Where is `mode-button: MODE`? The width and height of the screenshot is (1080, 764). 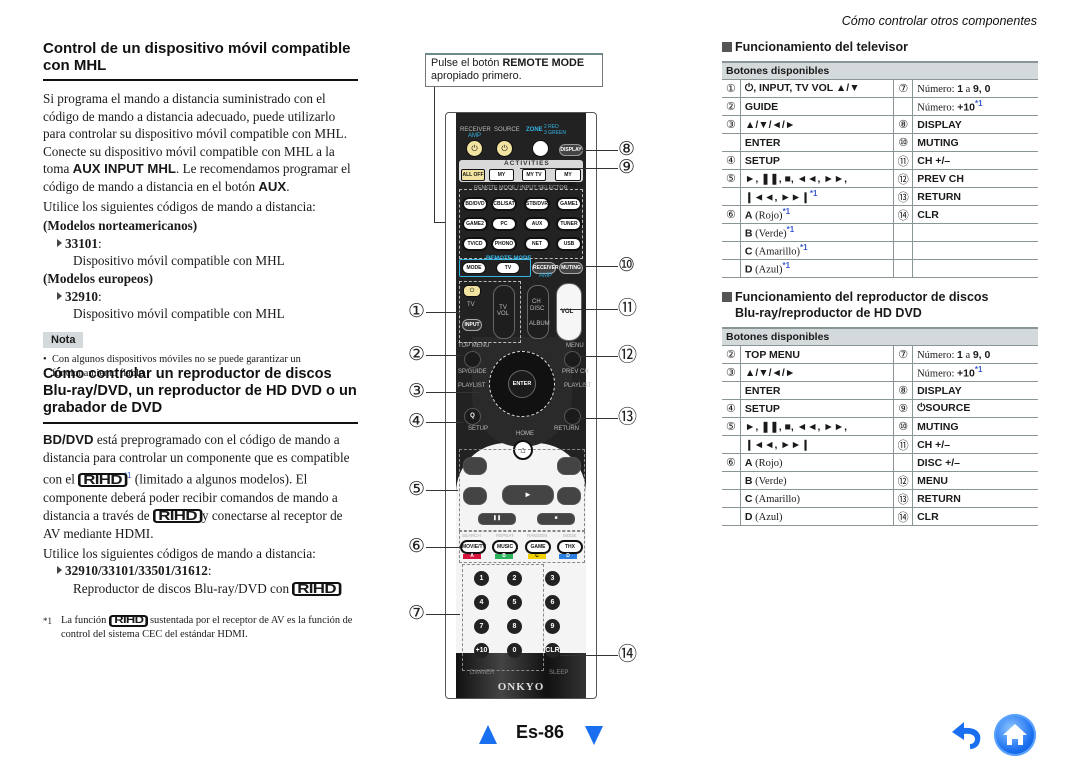
mode-button: MODE is located at coordinates (474, 268).